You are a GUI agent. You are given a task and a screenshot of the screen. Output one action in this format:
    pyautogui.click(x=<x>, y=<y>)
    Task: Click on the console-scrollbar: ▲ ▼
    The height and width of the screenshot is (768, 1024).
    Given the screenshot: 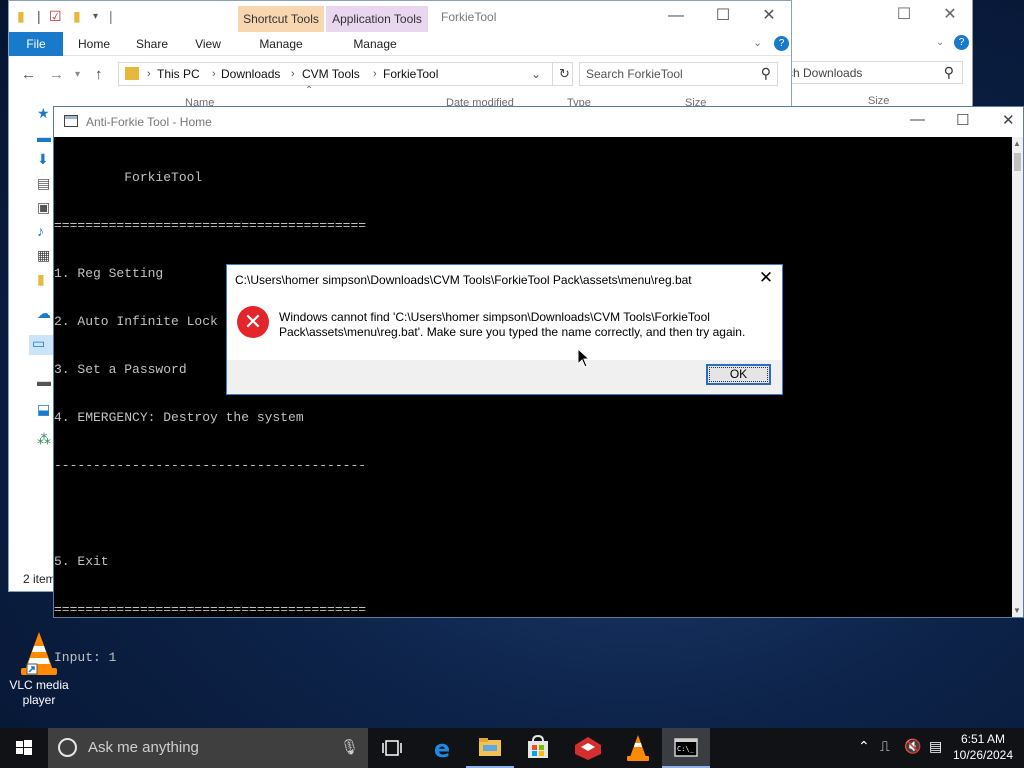 What is the action you would take?
    pyautogui.click(x=1017, y=377)
    